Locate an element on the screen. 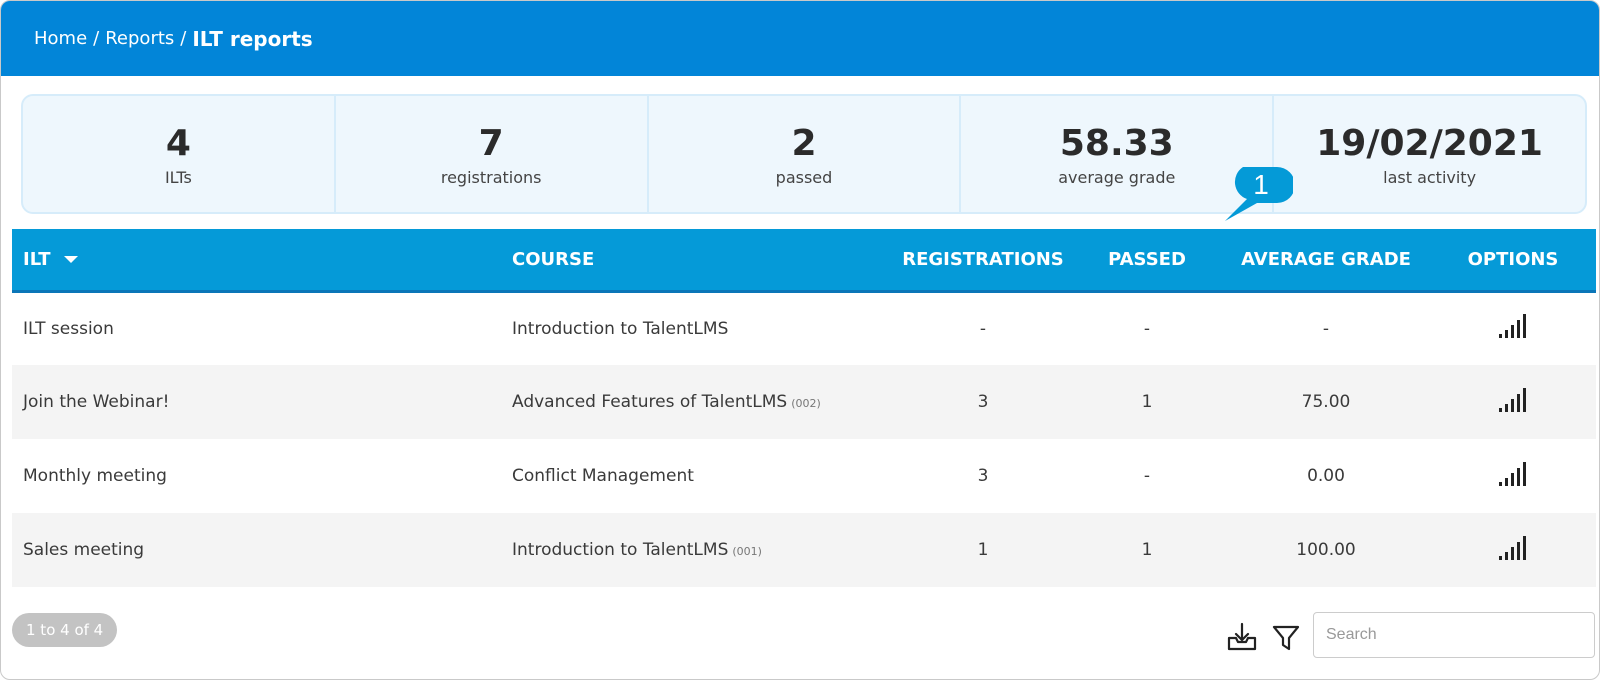 The width and height of the screenshot is (1600, 680). cell-course: Introduction to TalentLMS (001) is located at coordinates (697, 550).